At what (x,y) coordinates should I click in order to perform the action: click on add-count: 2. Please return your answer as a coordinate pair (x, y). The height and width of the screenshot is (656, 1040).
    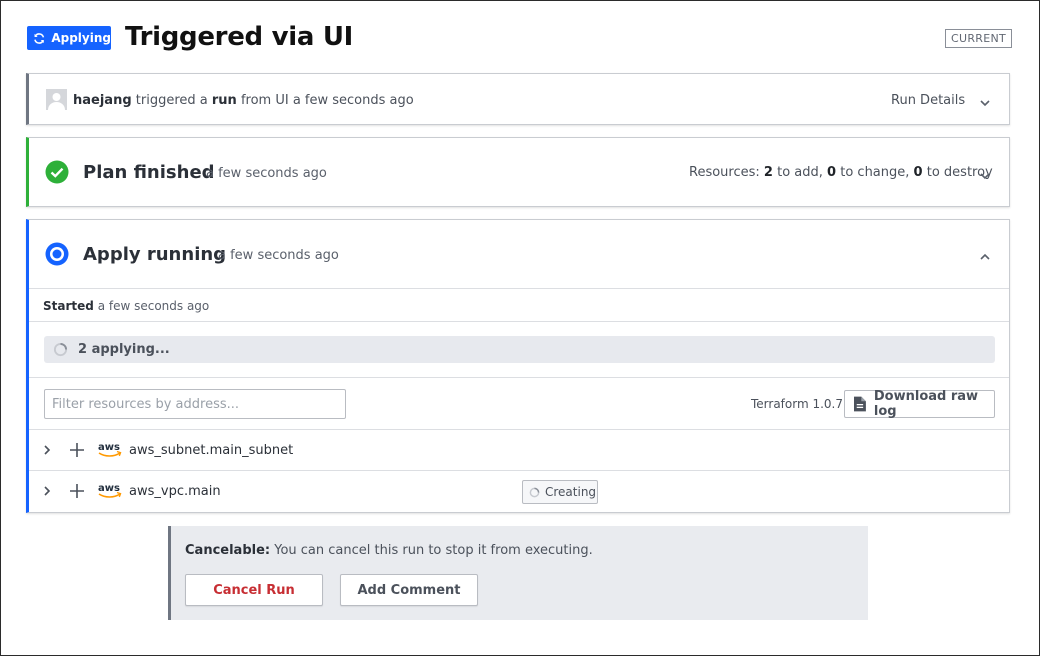
    Looking at the image, I should click on (768, 172).